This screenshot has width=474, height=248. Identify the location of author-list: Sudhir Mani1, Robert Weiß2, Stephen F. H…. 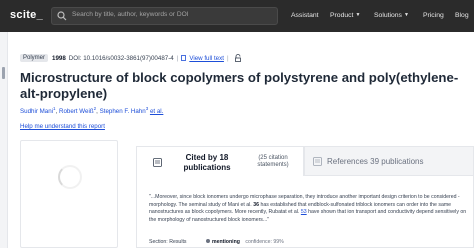
(91, 110).